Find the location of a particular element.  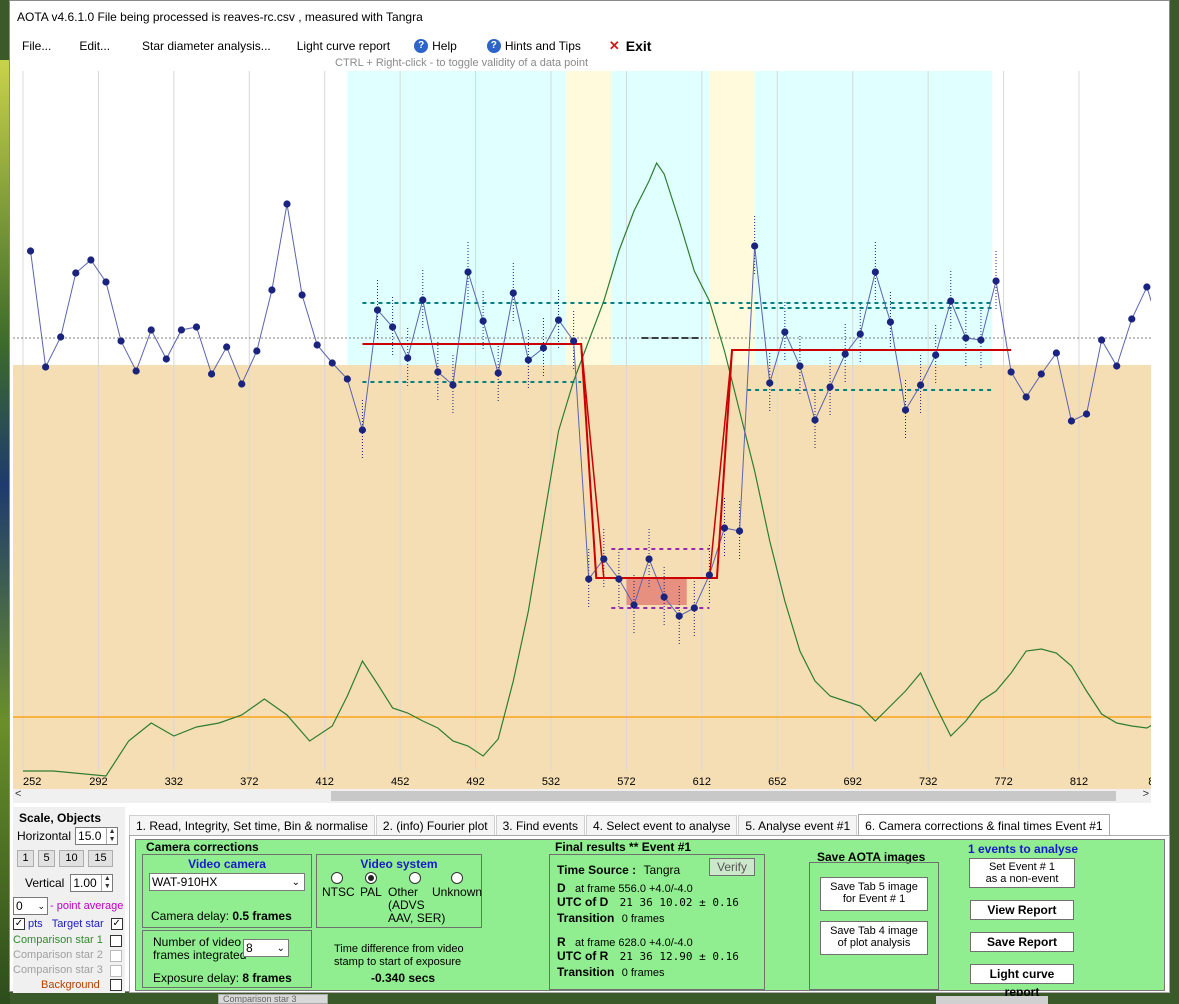

save-report-button: Save Report is located at coordinates (1022, 942).